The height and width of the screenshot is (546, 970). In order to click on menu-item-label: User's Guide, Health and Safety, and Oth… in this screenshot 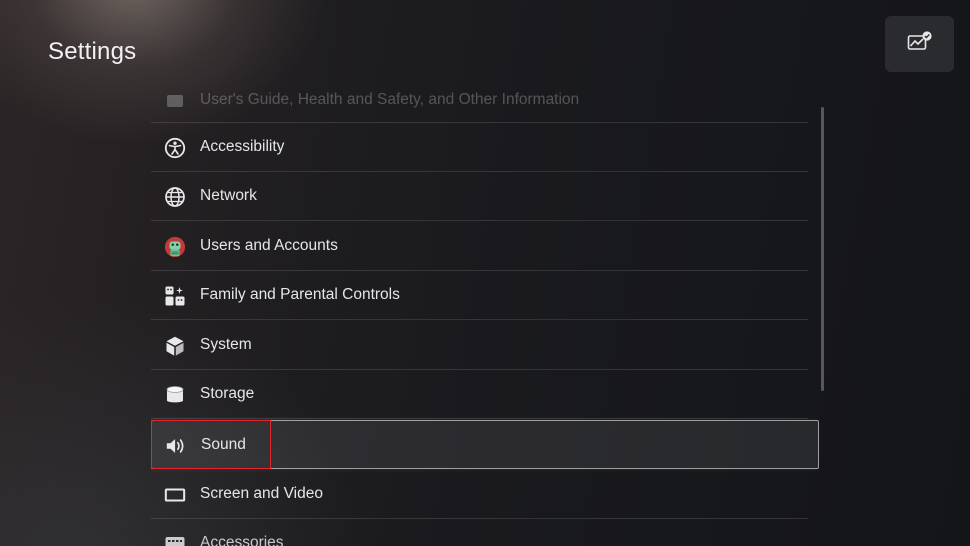, I will do `click(390, 99)`.